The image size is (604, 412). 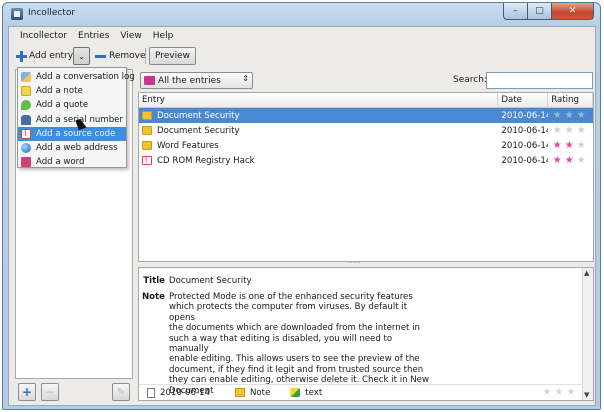 I want to click on menu-bar: Incollector Entries View Help, so click(x=302, y=35).